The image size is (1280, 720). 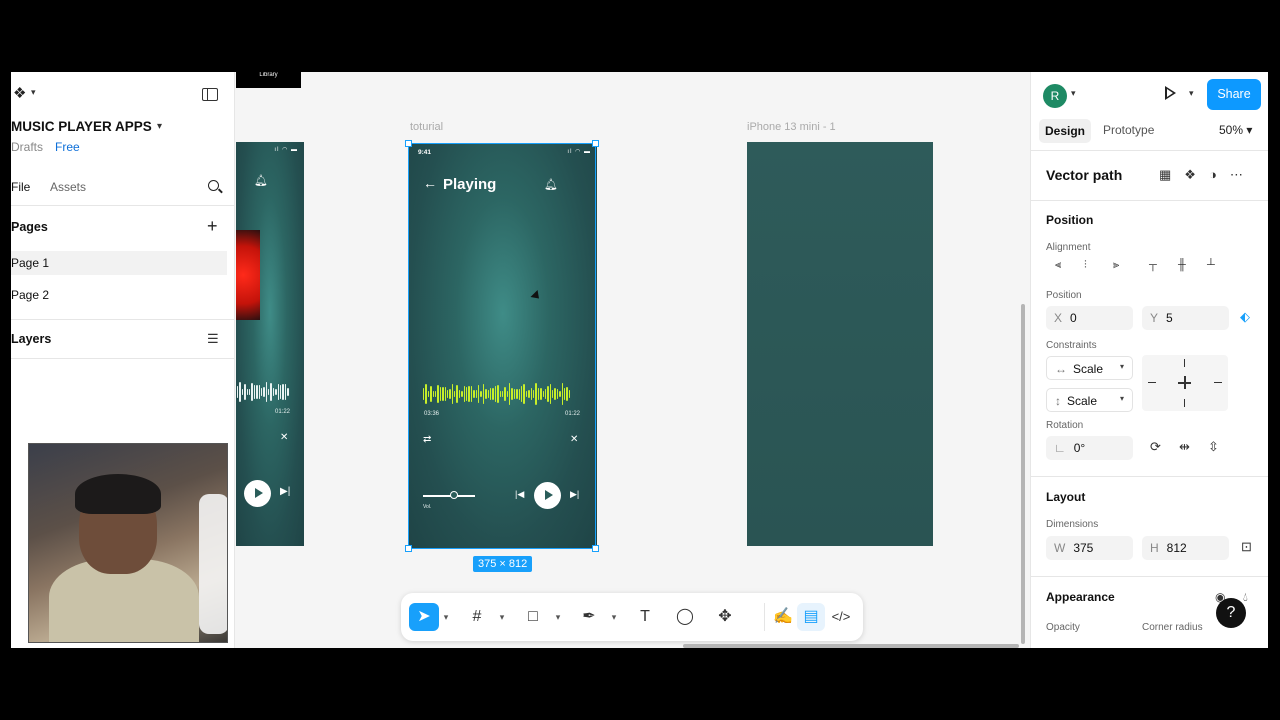 What do you see at coordinates (840, 344) in the screenshot?
I see `frame-iphone-13-mini` at bounding box center [840, 344].